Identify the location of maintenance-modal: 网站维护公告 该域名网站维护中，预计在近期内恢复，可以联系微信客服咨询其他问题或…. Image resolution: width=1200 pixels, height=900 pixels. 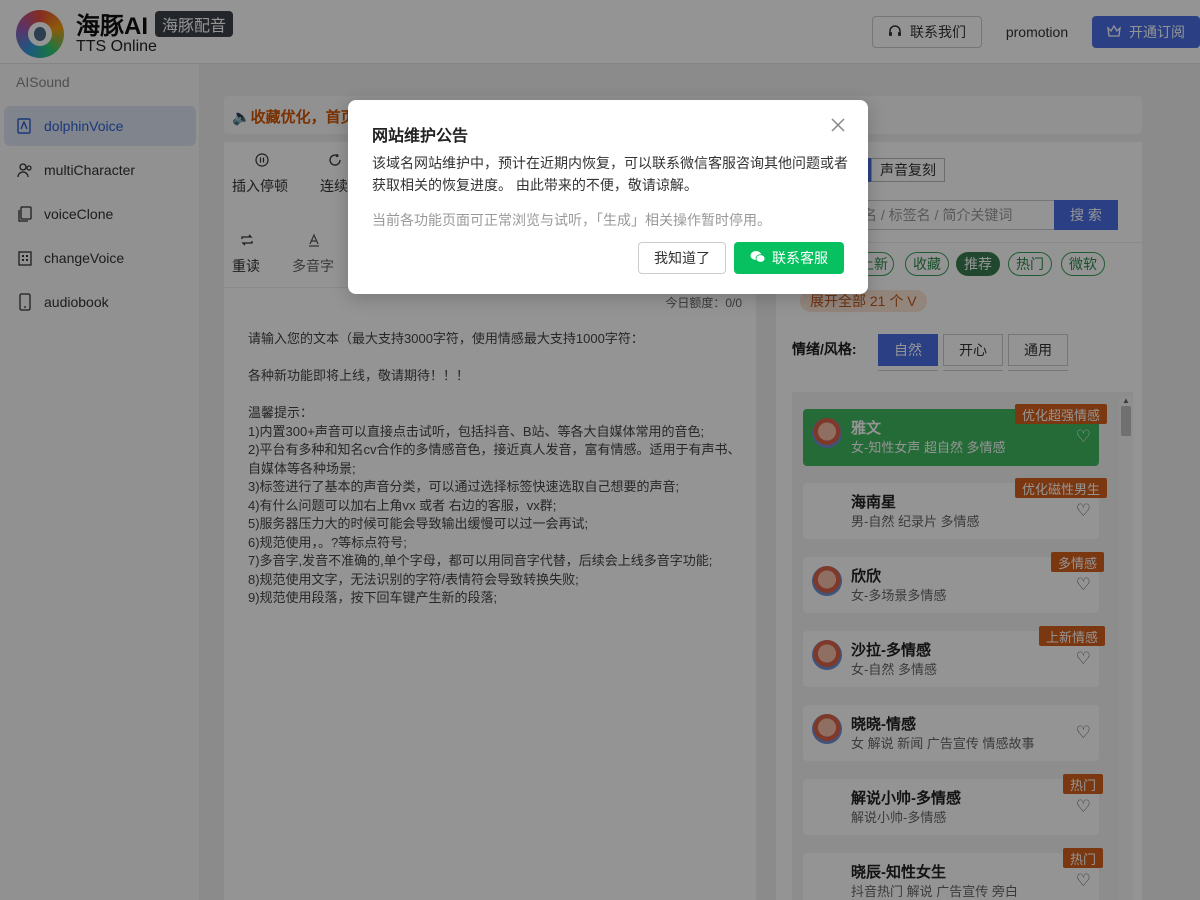
(608, 197).